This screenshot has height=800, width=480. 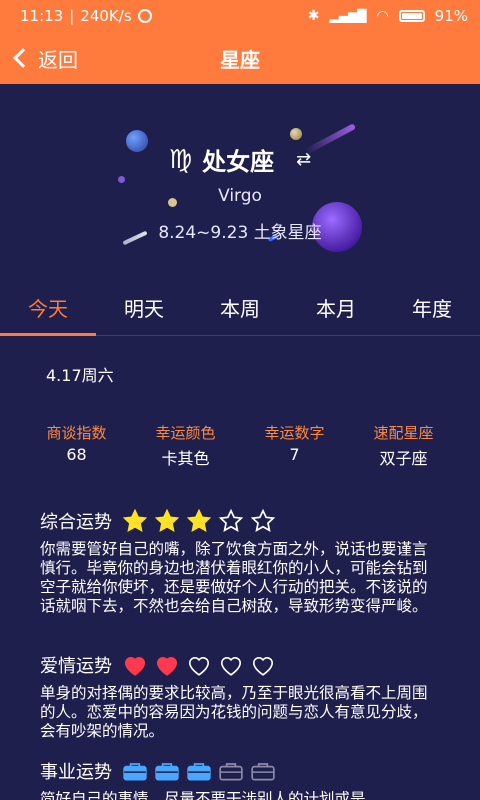 I want to click on page-title: 星座, so click(x=240, y=59).